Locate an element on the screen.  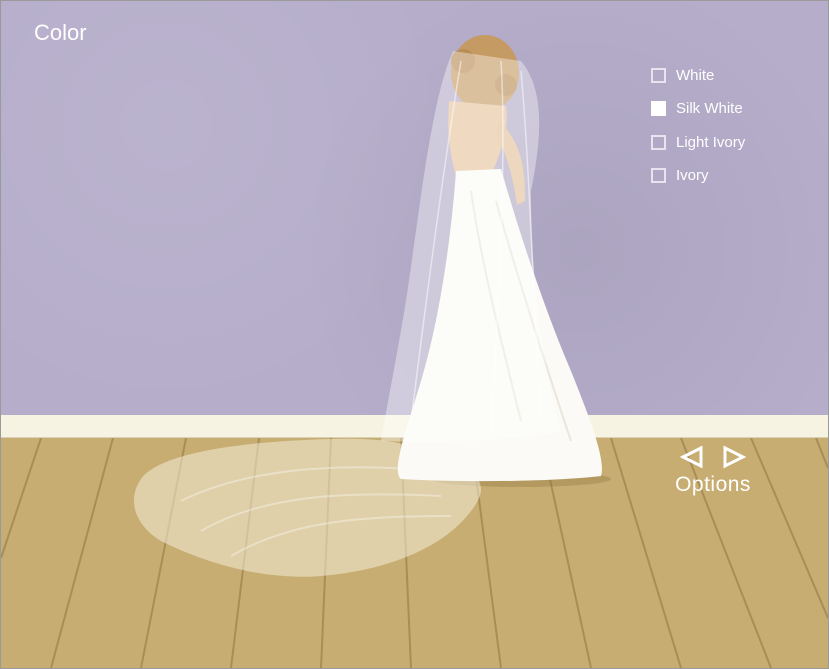
checkbox-ivory is located at coordinates (658, 175).